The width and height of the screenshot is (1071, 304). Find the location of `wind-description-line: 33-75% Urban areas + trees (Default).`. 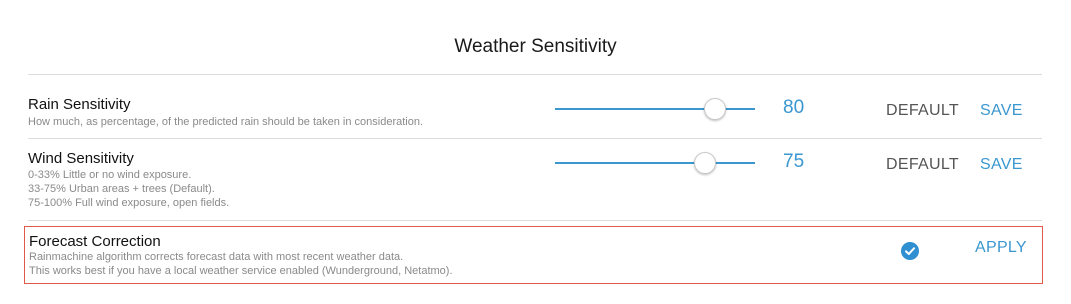

wind-description-line: 33-75% Urban areas + trees (Default). is located at coordinates (121, 189).